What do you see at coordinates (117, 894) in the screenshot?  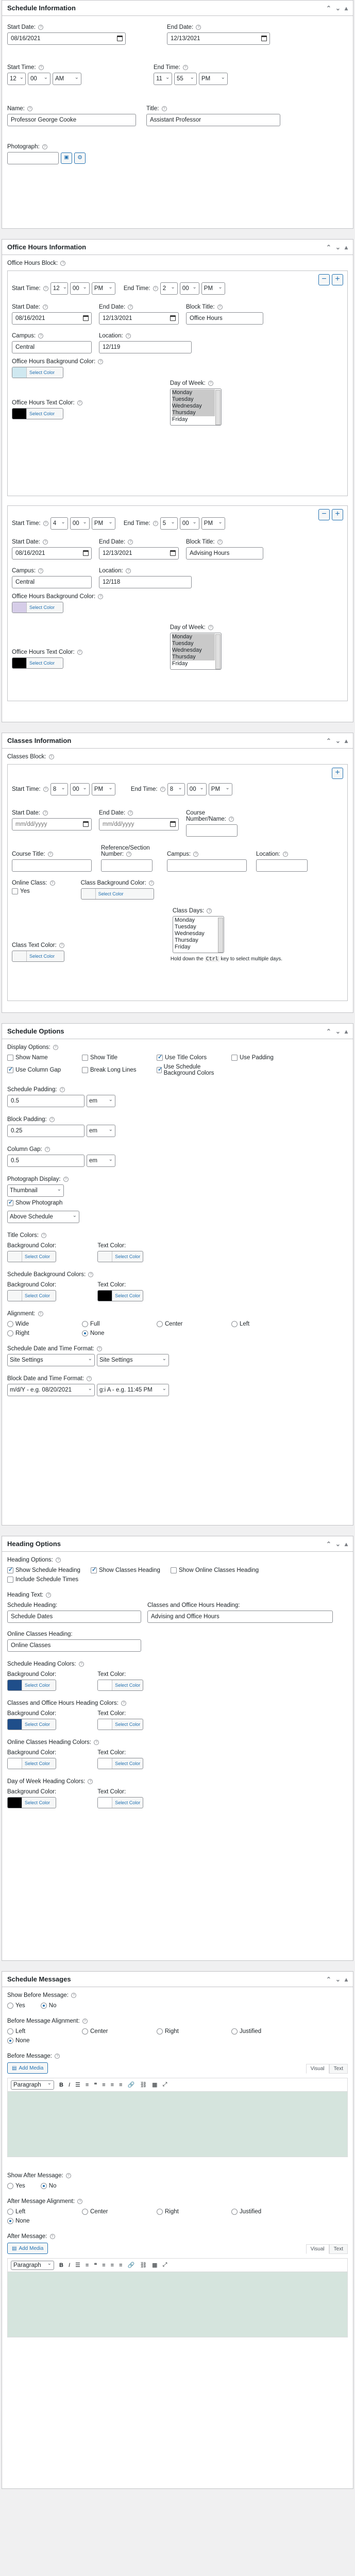 I see `class-bg-color-picker: Select Color` at bounding box center [117, 894].